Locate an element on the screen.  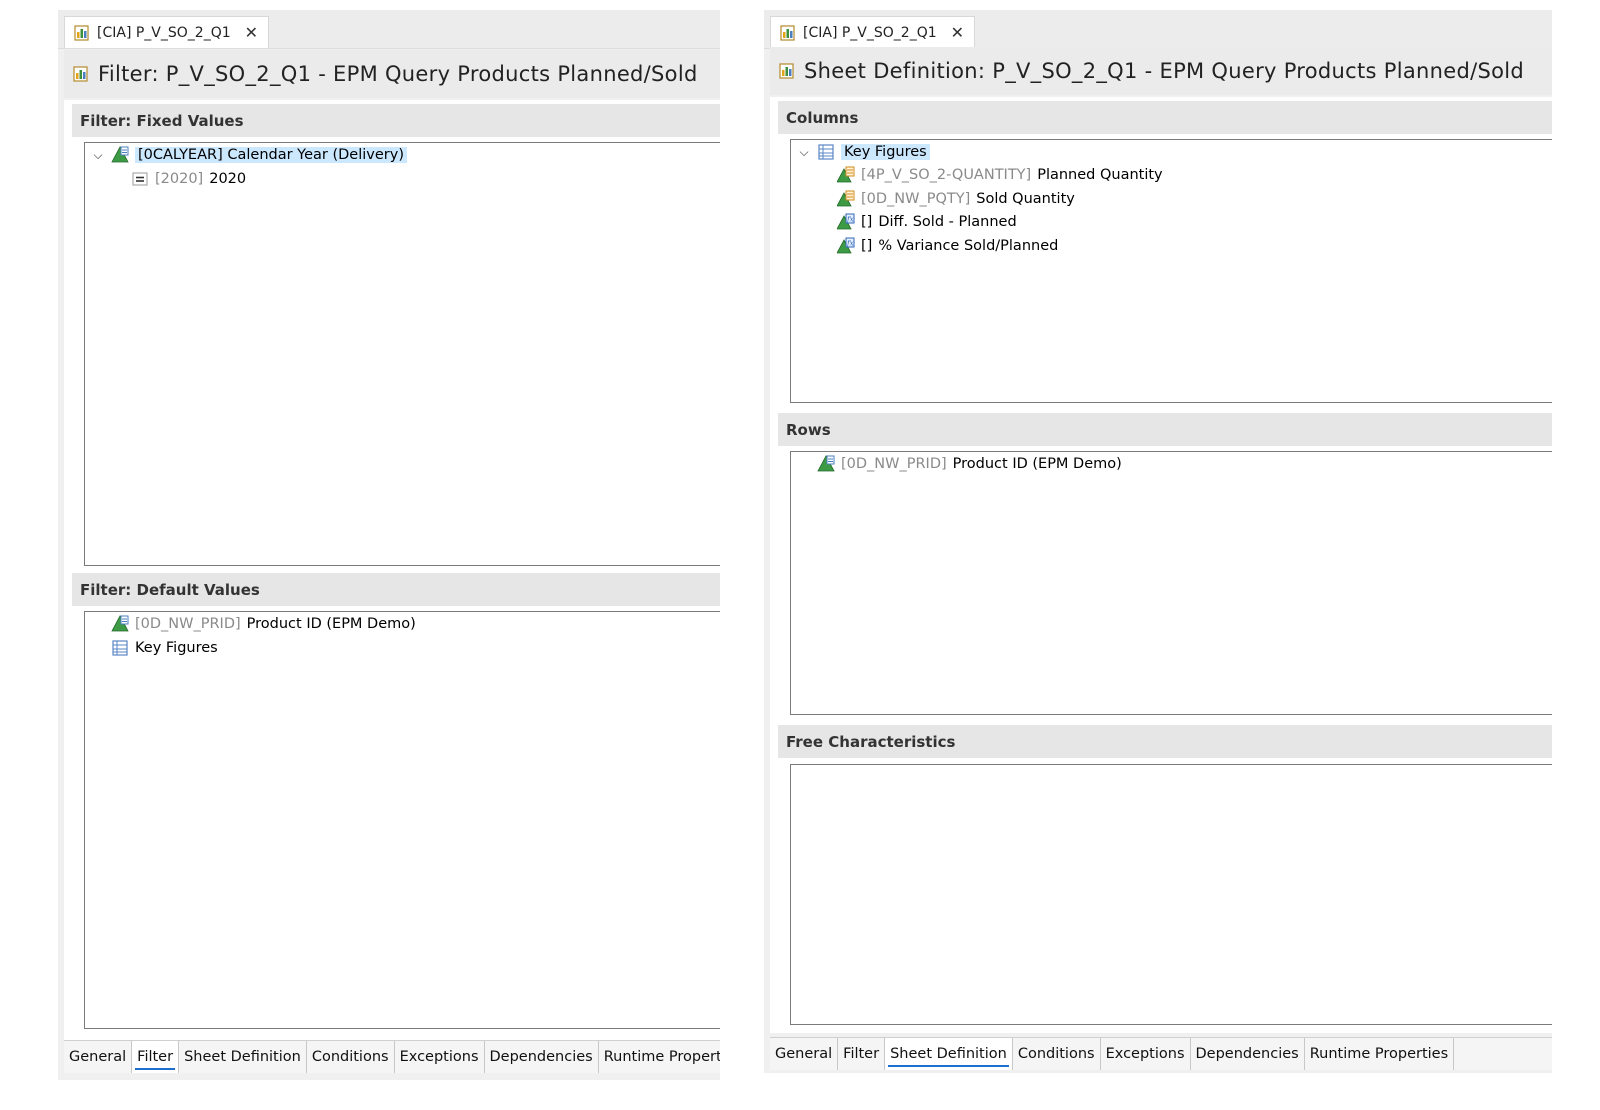
section-header-default-values: Filter: Default Values is located at coordinates (396, 589).